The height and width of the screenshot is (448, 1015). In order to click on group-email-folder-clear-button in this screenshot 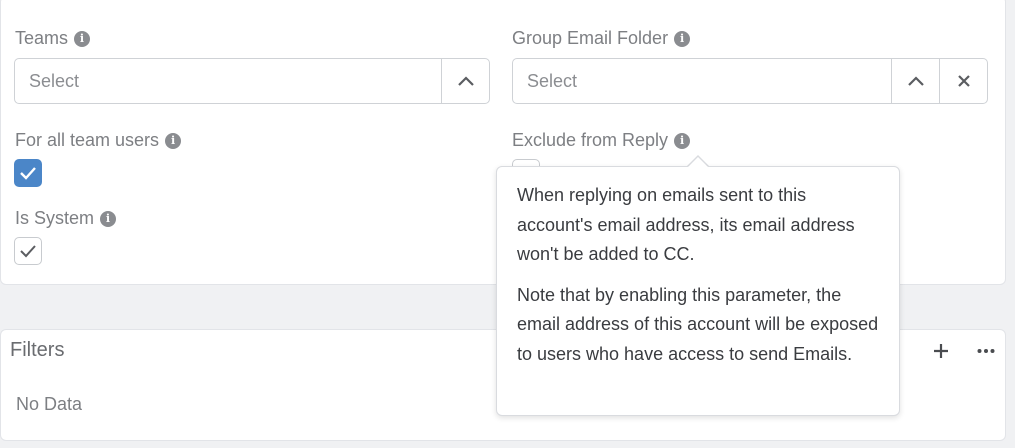, I will do `click(963, 81)`.